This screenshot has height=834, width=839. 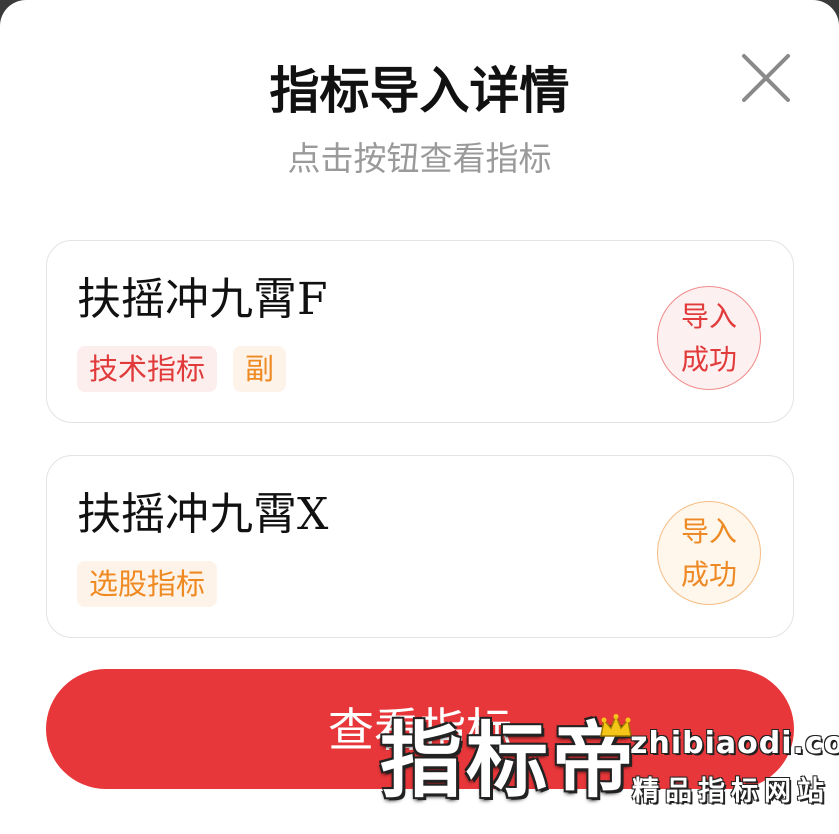 I want to click on close-icon, so click(x=766, y=78).